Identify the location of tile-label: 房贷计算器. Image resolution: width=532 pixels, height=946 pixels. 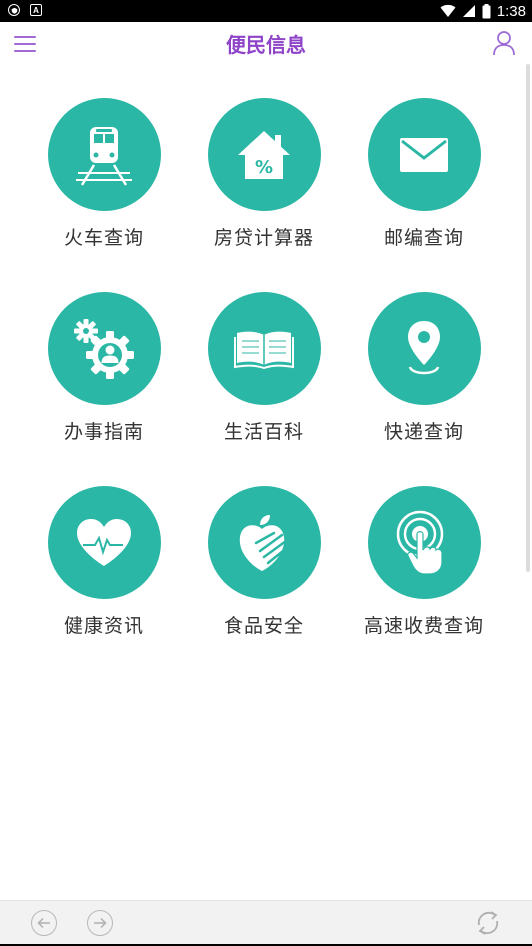
(263, 238).